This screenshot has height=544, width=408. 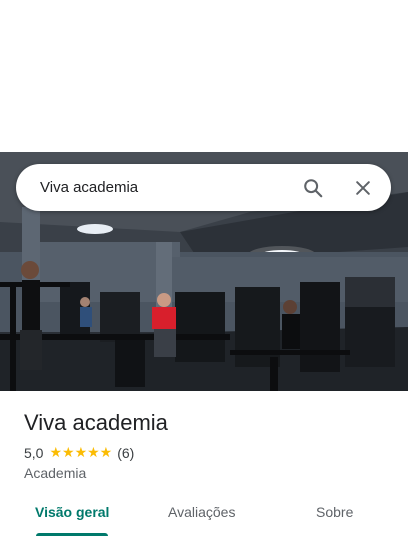 What do you see at coordinates (334, 512) in the screenshot?
I see `tab-about: Sobre` at bounding box center [334, 512].